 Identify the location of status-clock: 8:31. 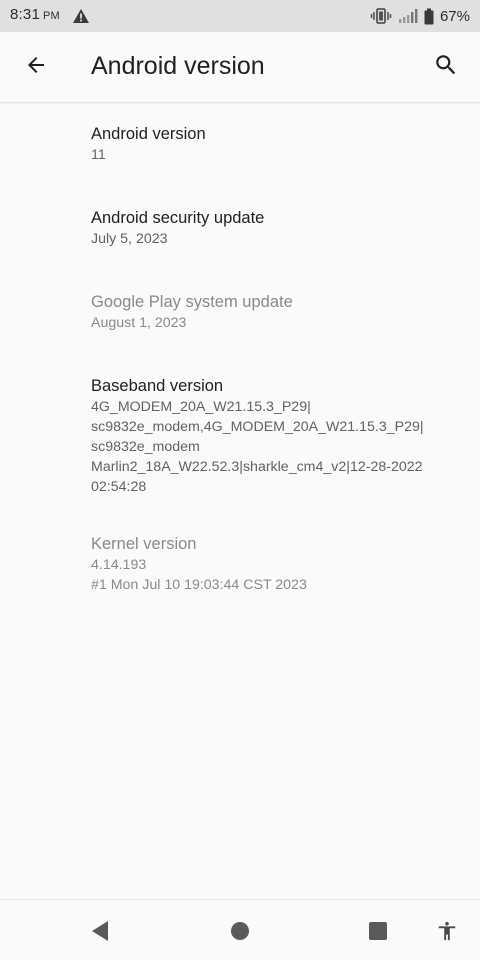
(25, 14).